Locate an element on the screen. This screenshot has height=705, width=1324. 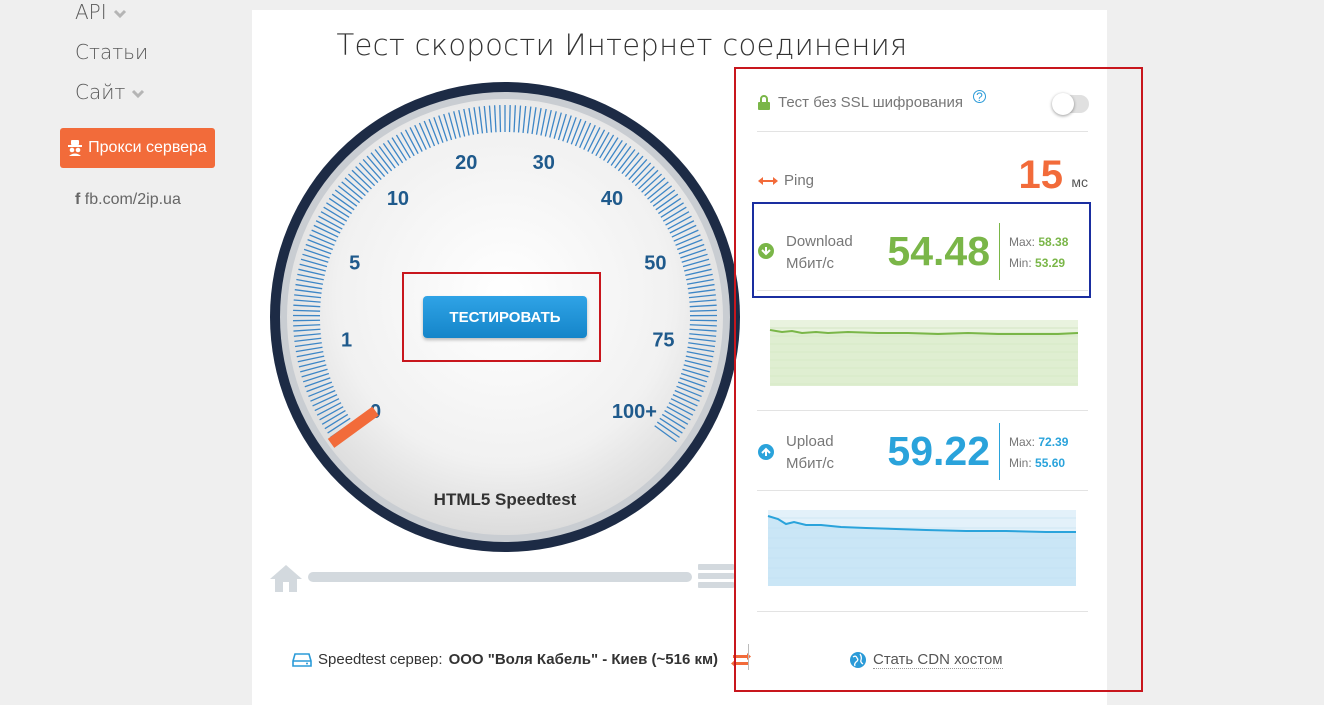
ssl-toggle is located at coordinates (1070, 104).